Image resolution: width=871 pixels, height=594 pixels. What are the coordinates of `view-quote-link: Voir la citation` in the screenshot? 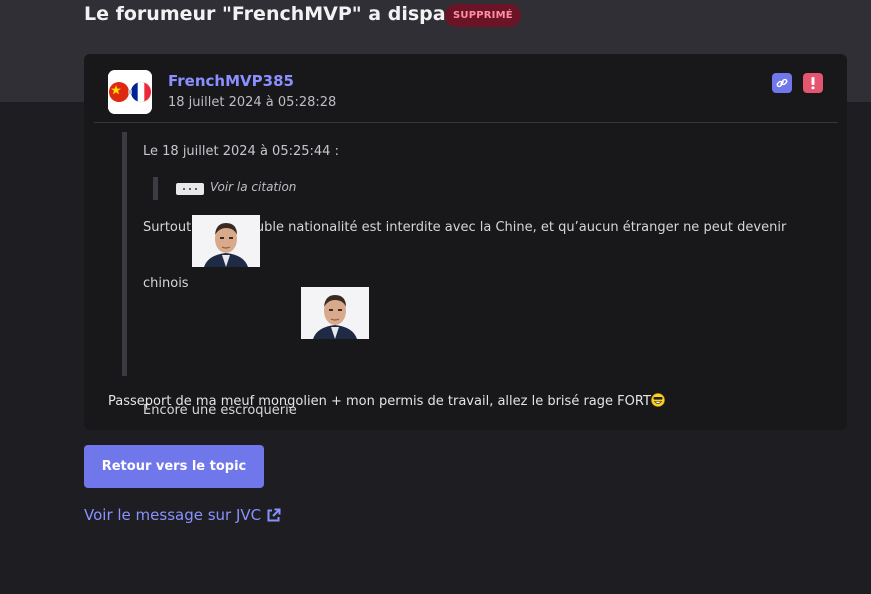 It's located at (253, 187).